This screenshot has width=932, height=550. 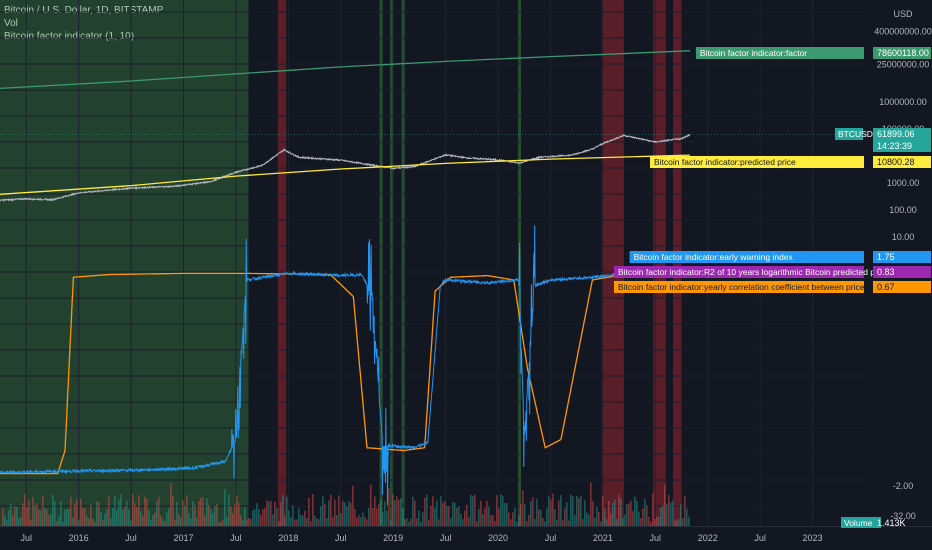 I want to click on price-tick-label: 25000000.00, so click(x=903, y=64).